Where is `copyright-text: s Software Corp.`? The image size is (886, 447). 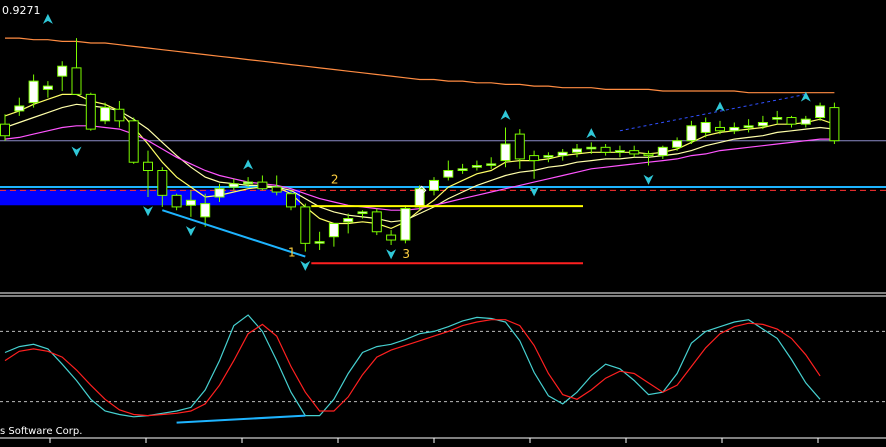 copyright-text: s Software Corp. is located at coordinates (41, 431).